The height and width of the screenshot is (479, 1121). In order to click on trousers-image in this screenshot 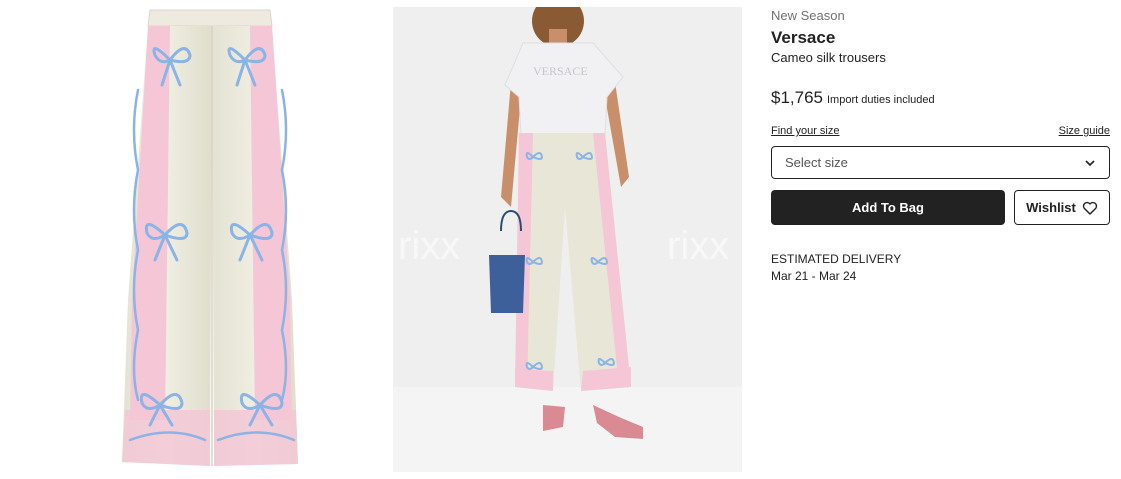, I will do `click(210, 237)`.